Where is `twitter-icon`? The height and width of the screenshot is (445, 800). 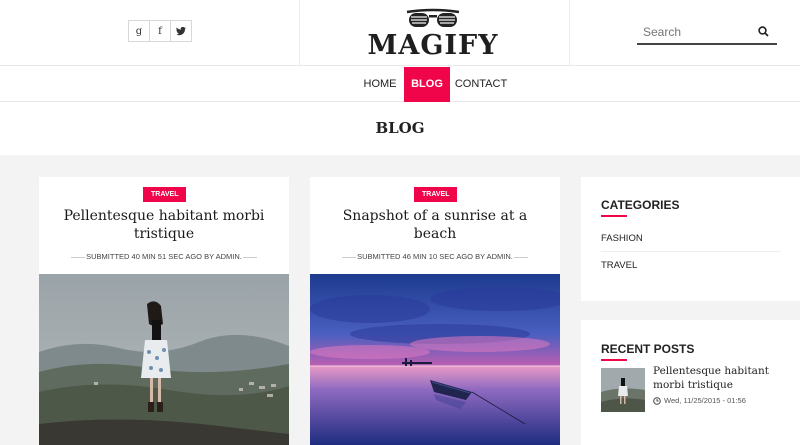 twitter-icon is located at coordinates (181, 31).